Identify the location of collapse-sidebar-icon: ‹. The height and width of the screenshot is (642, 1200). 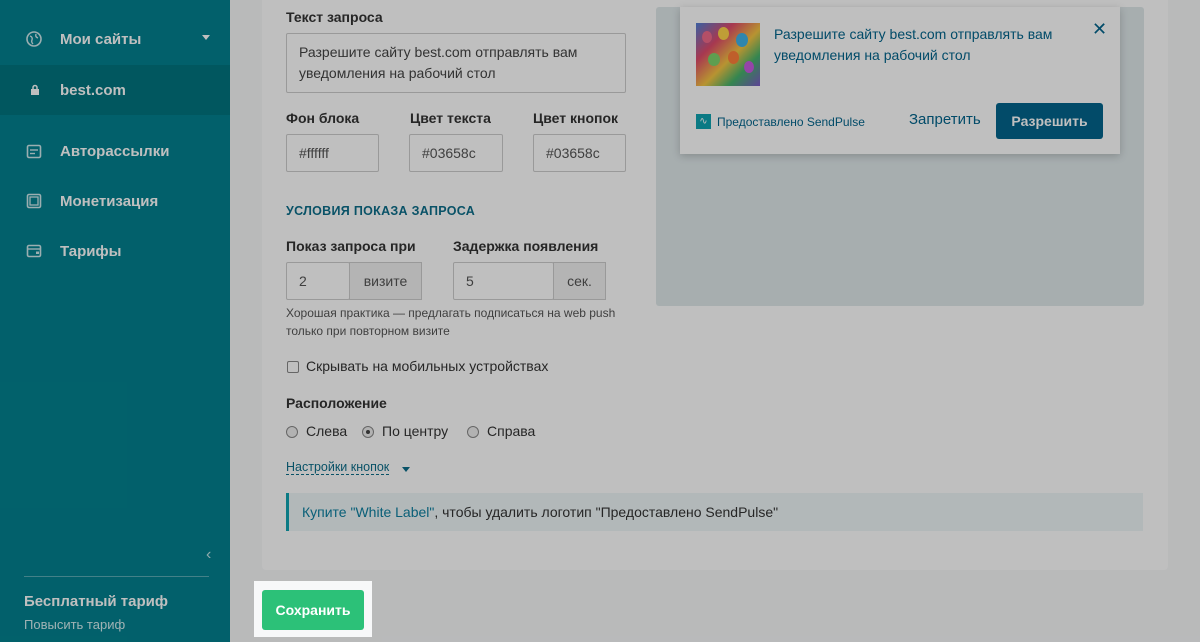
(208, 555).